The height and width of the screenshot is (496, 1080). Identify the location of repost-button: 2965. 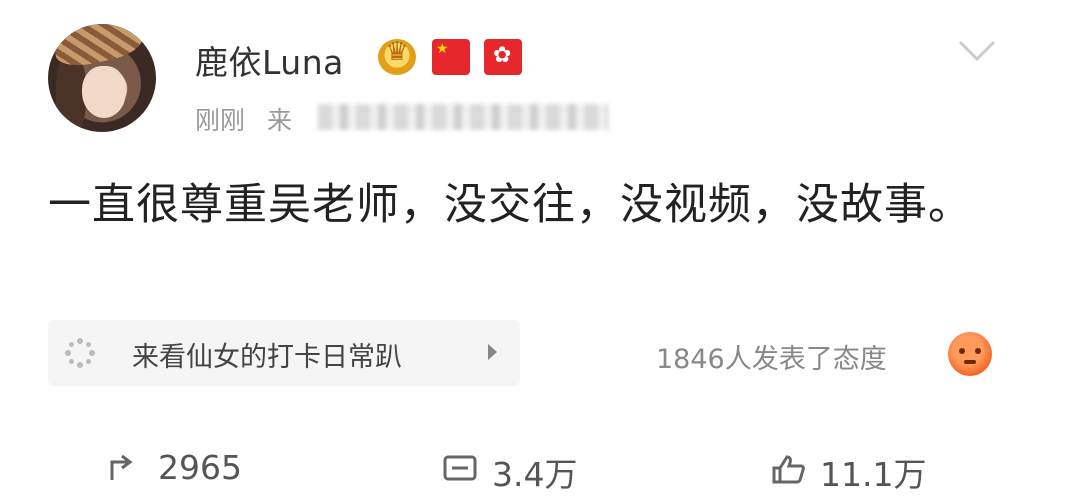
(175, 468).